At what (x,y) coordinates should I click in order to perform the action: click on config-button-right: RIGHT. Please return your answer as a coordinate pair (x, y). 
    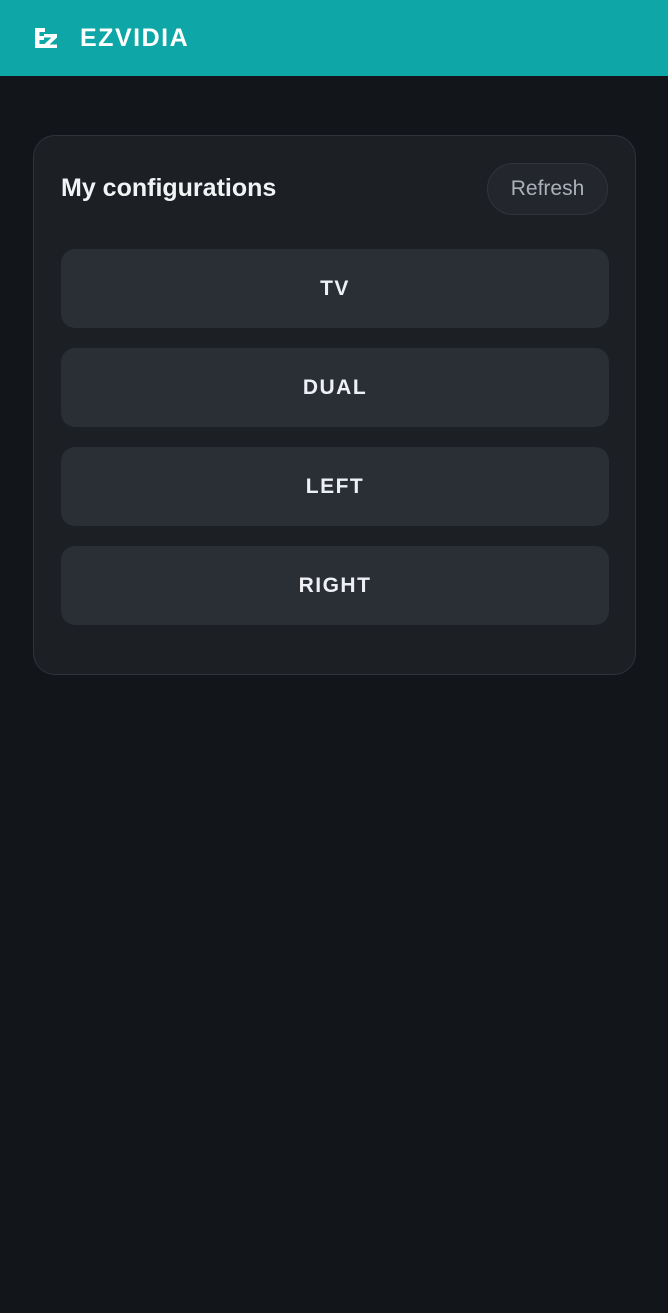
    Looking at the image, I should click on (335, 585).